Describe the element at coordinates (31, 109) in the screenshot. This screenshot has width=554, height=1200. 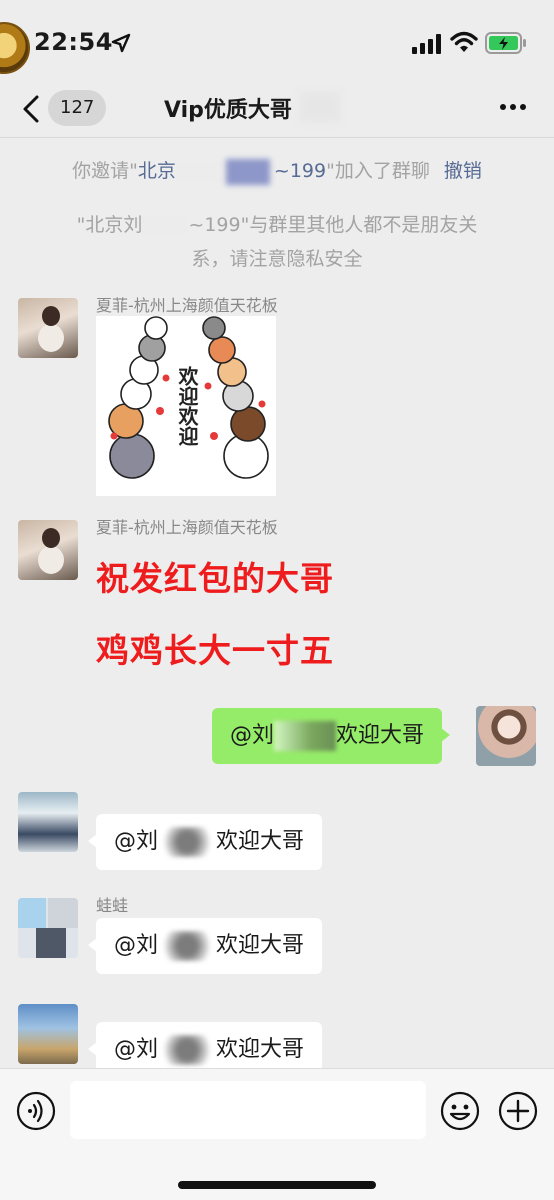
I see `back-chevron-icon` at that location.